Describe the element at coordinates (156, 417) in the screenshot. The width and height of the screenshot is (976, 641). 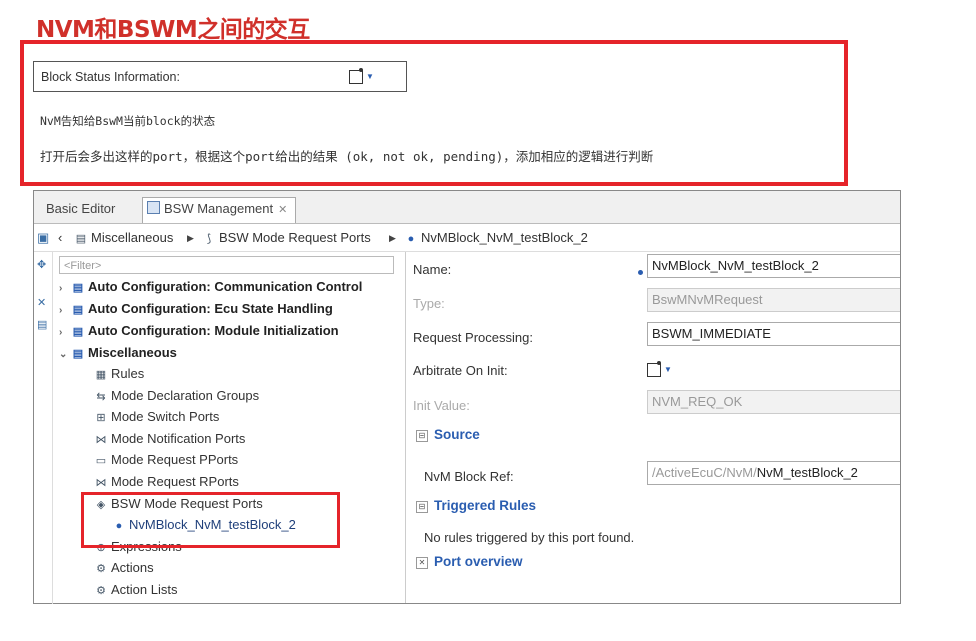
I see `tree-node-mode-switch-ports: ⊞ Mode Switch Ports` at that location.